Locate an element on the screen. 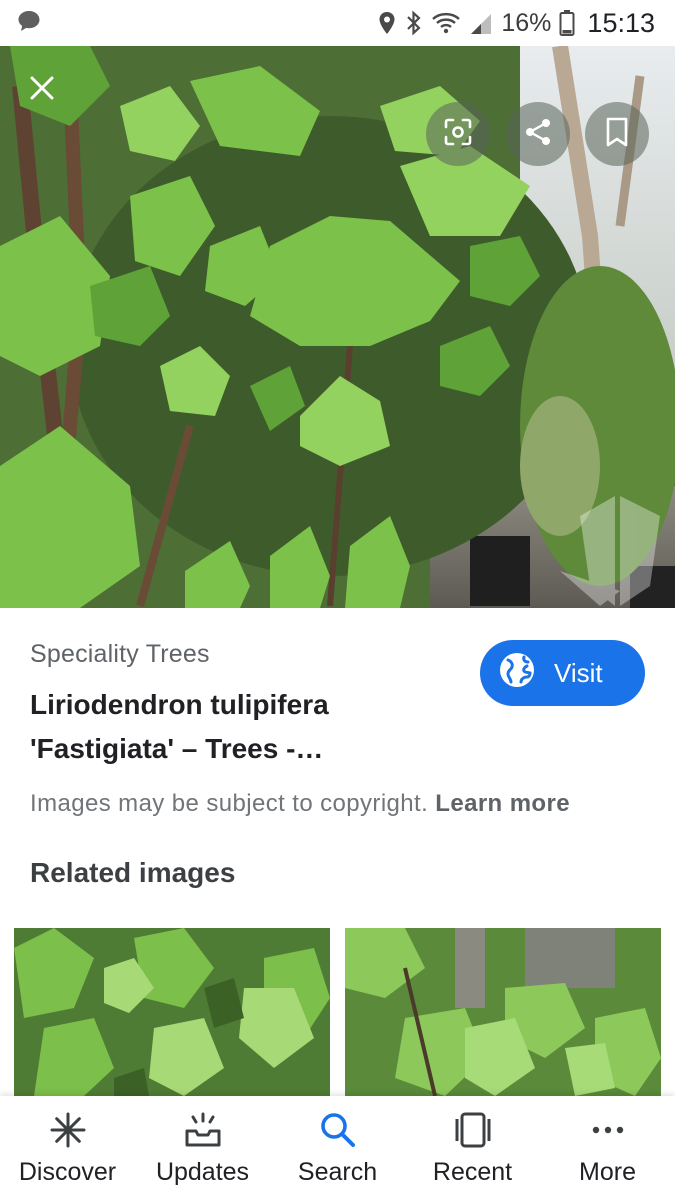  nav-label-search: Search is located at coordinates (337, 1172).